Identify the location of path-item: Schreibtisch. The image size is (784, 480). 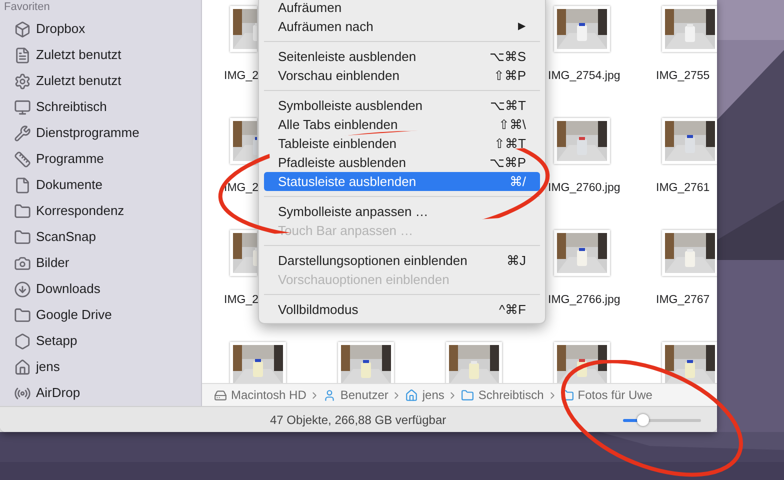
(502, 395).